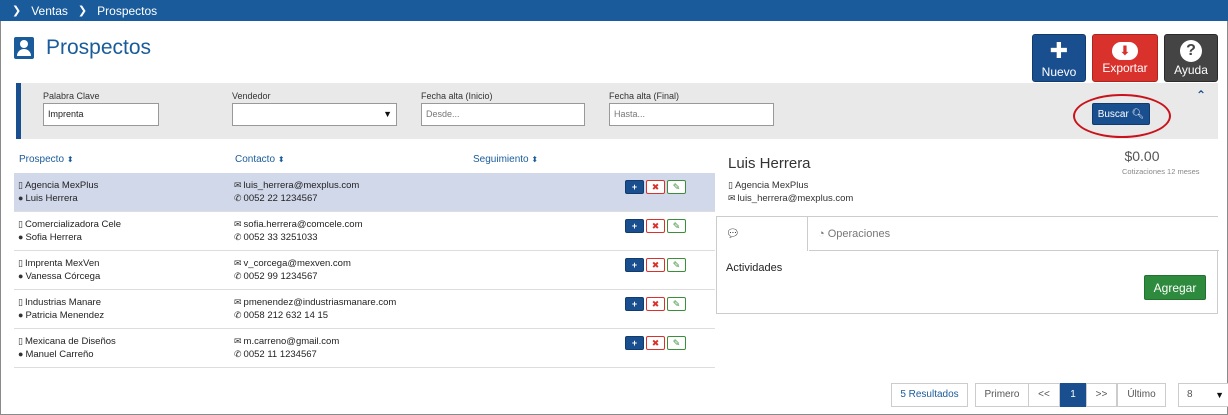  Describe the element at coordinates (796, 198) in the screenshot. I see `detail-email-text: luis_herrera@mexplus.com` at that location.